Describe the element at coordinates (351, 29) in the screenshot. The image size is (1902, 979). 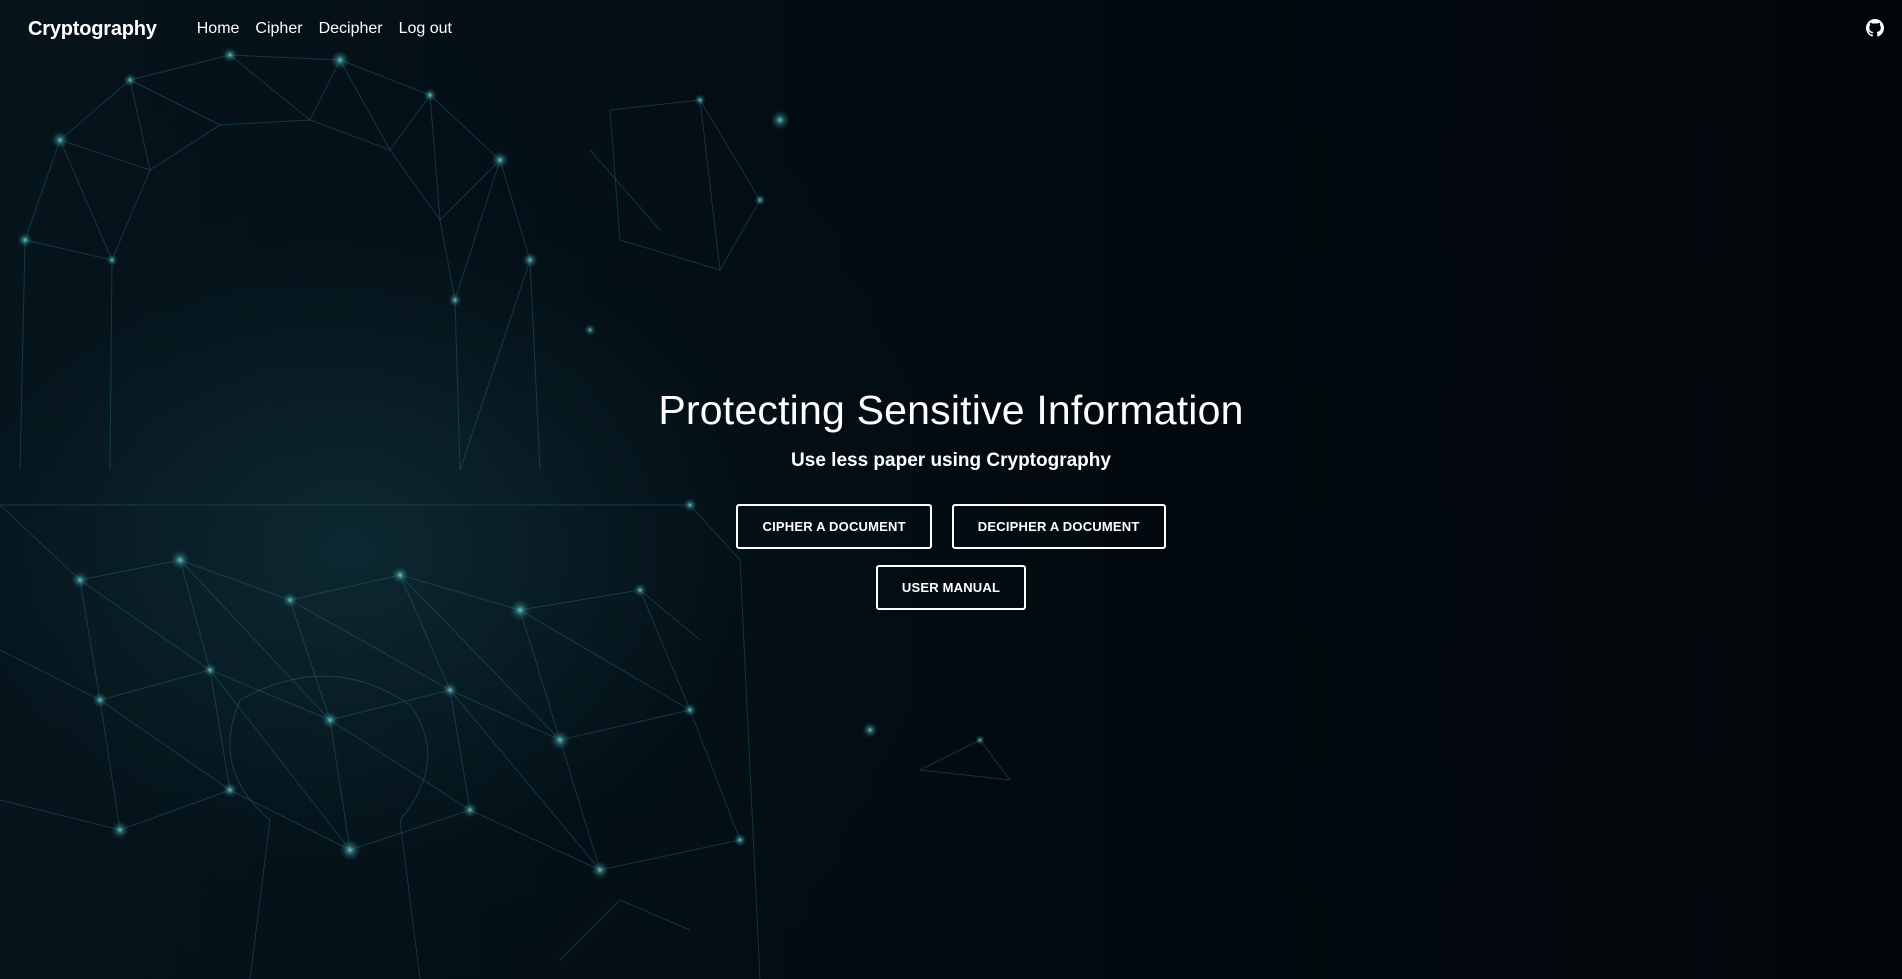
I see `nav-decipher-link: Decipher` at that location.